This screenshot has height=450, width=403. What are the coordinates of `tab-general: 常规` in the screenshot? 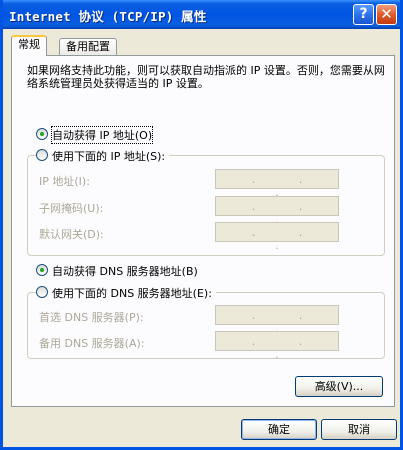 It's located at (29, 45).